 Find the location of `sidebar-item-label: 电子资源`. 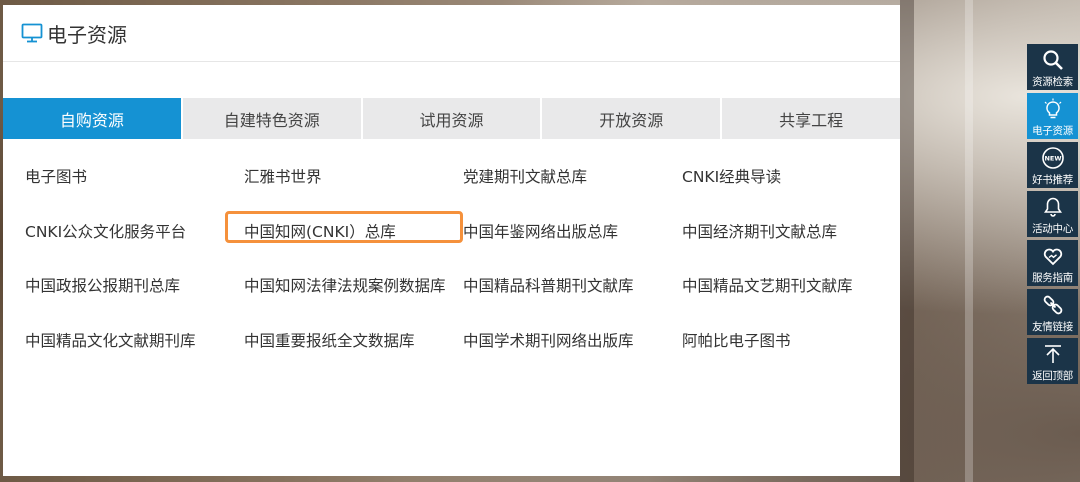

sidebar-item-label: 电子资源 is located at coordinates (1052, 131).